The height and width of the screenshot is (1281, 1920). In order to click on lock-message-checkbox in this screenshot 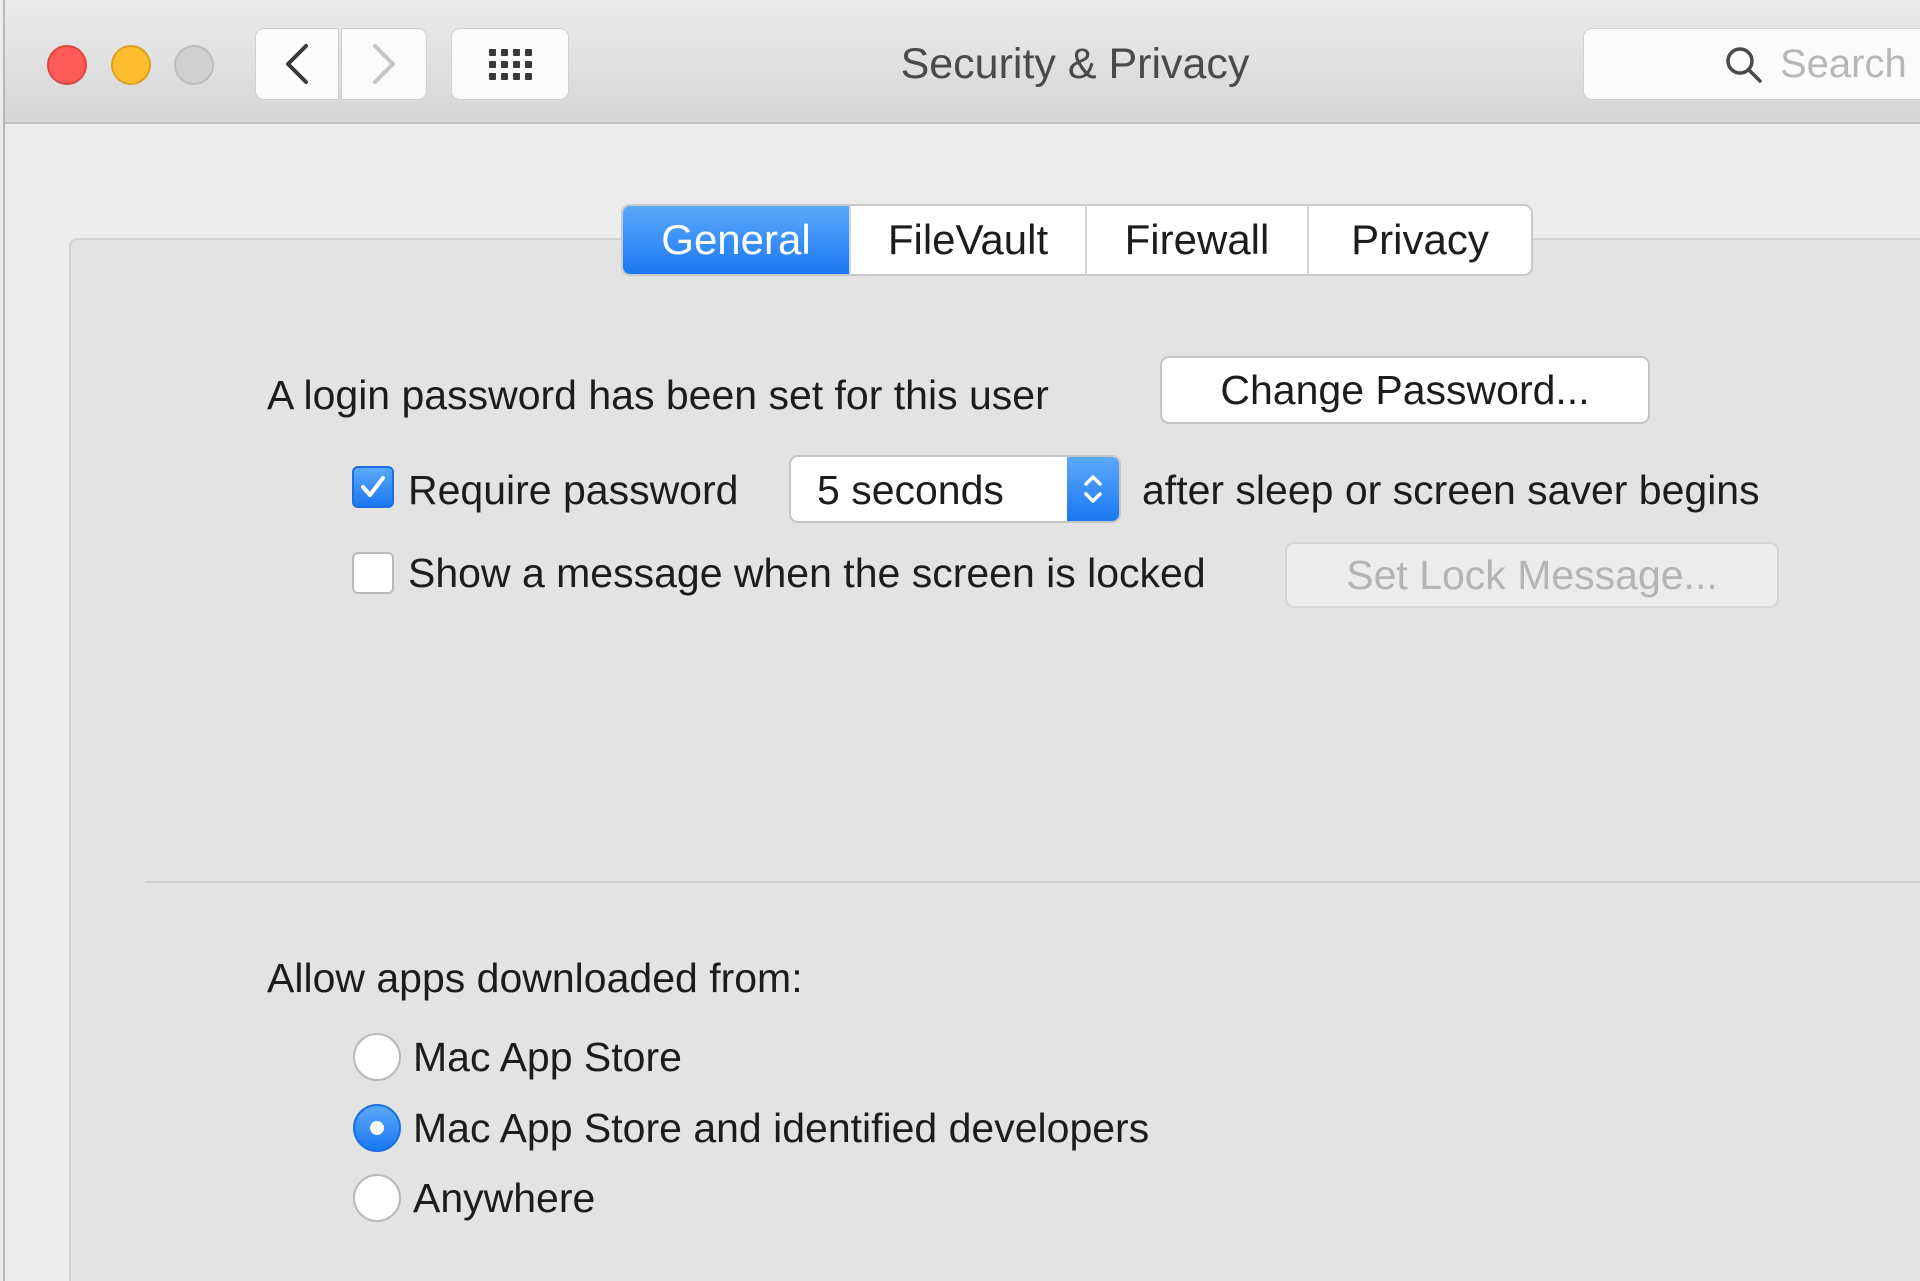, I will do `click(373, 573)`.